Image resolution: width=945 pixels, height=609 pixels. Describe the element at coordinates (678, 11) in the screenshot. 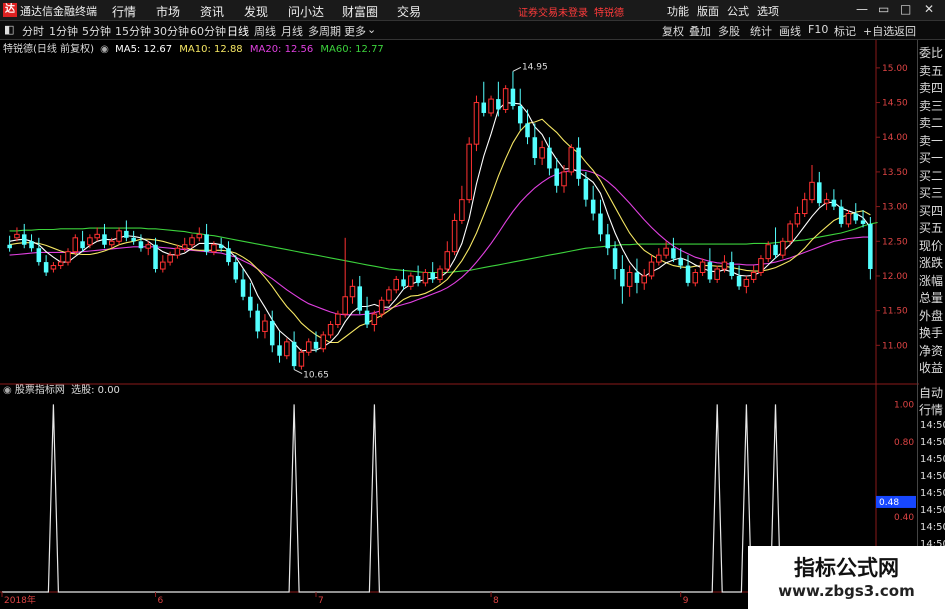

I see `menu-function: 功能` at that location.